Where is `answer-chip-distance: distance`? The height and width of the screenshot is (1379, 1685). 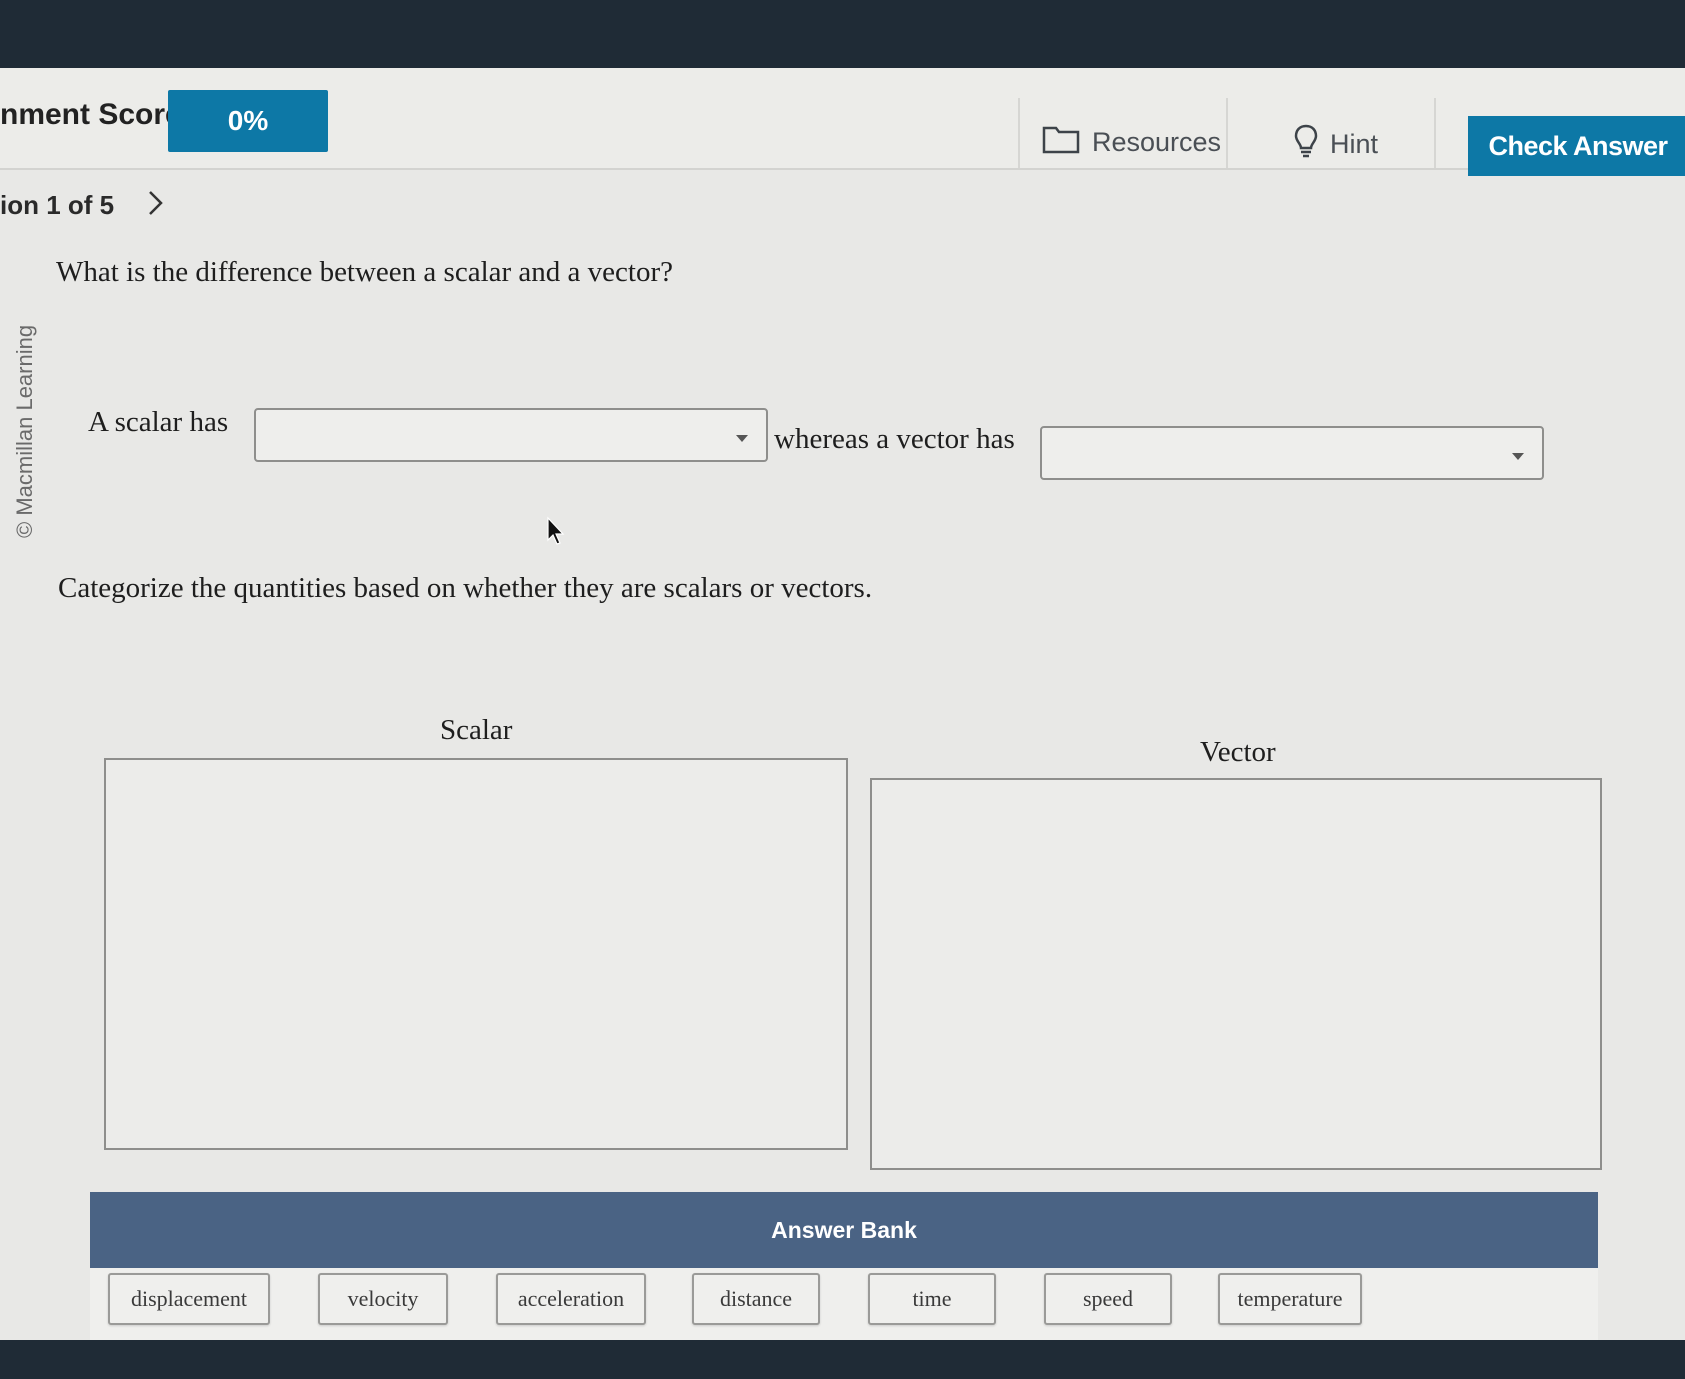 answer-chip-distance: distance is located at coordinates (756, 1299).